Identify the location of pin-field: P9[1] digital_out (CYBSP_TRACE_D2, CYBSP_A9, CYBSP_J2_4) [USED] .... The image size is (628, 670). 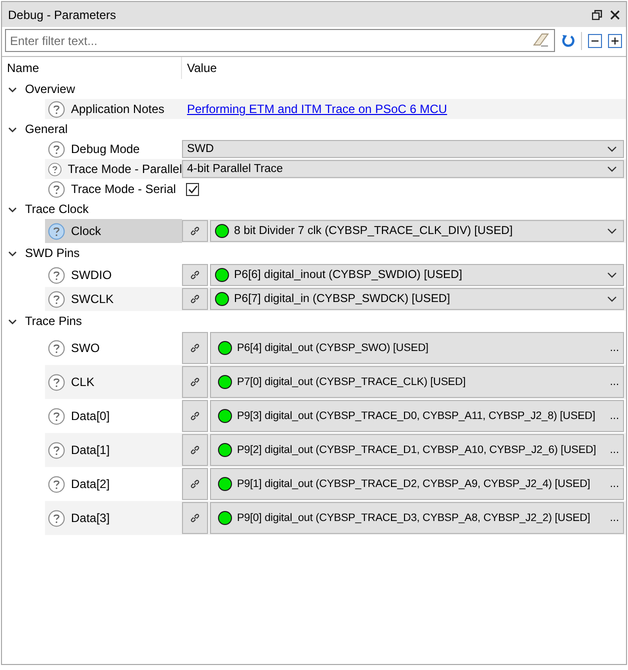
(417, 484).